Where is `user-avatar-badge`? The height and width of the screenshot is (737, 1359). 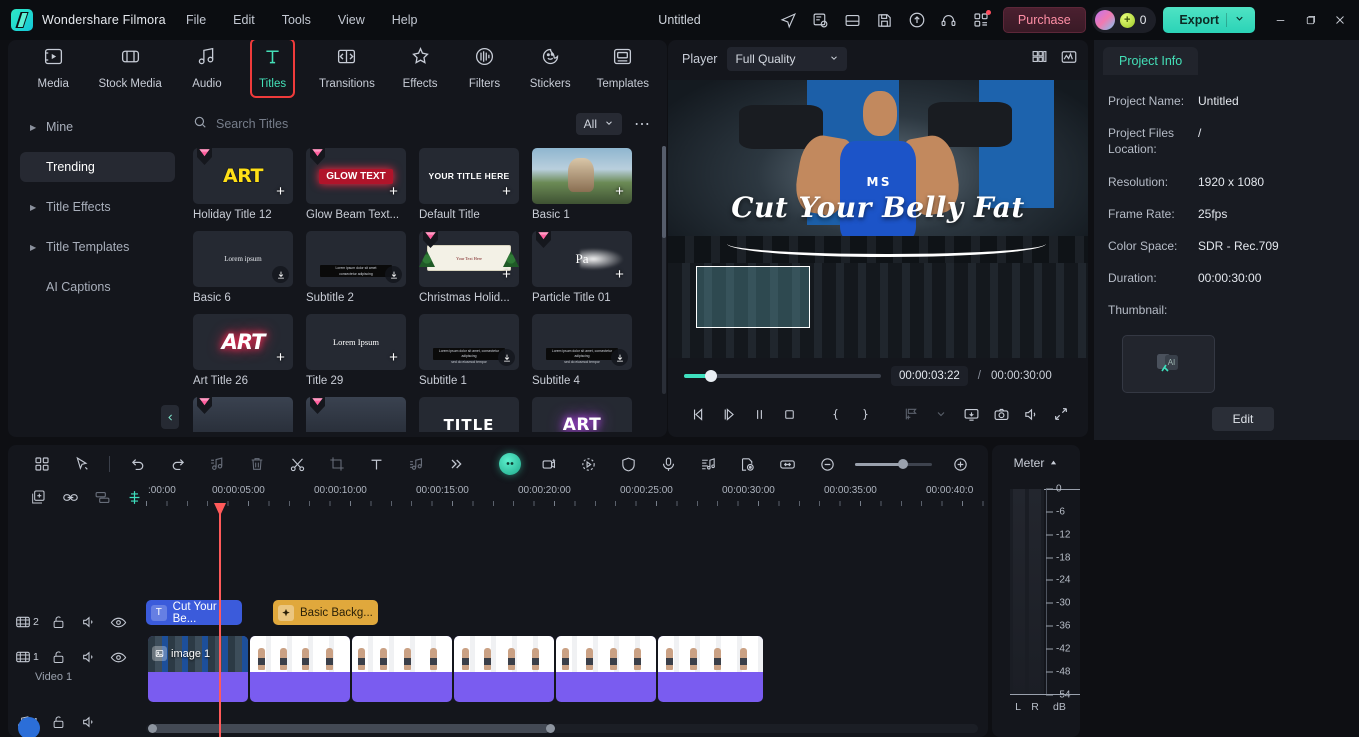
user-avatar-badge is located at coordinates (29, 727).